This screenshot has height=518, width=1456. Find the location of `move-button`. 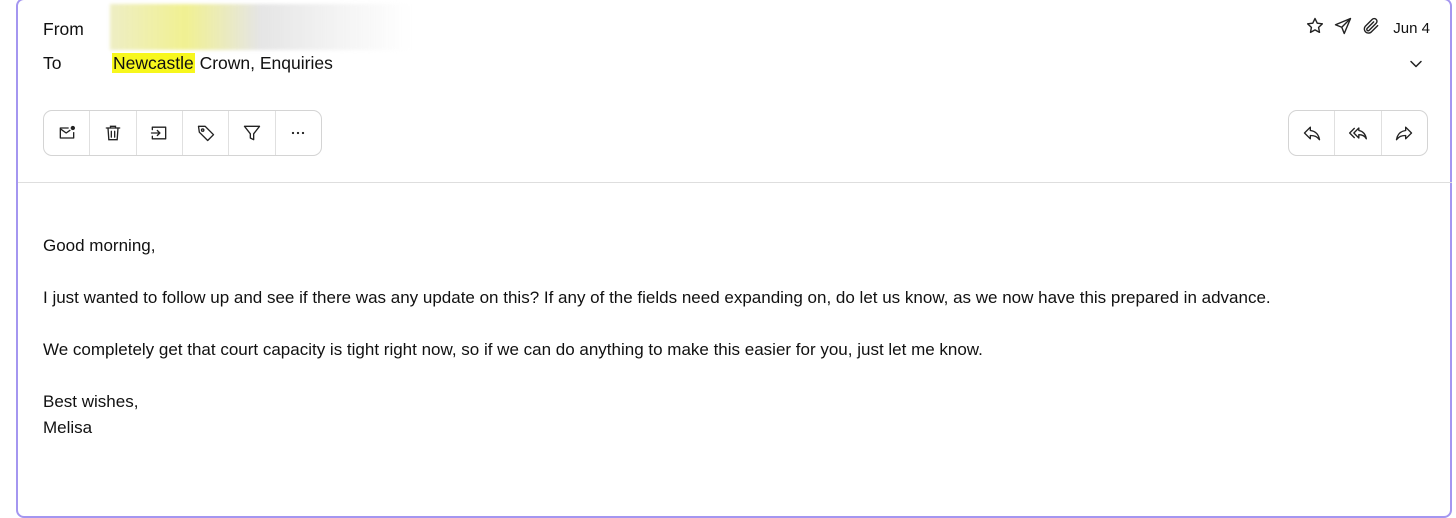

move-button is located at coordinates (158, 133).